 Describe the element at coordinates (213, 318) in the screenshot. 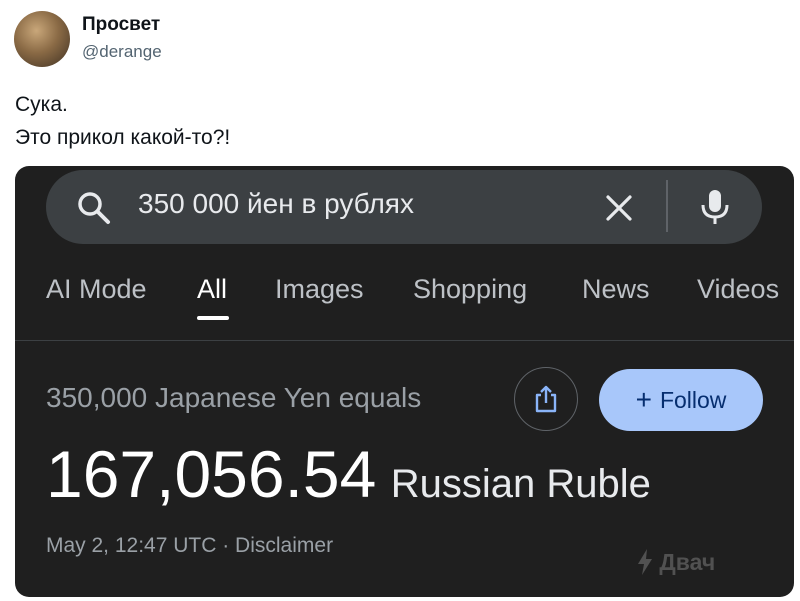

I see `active-tab-indicator` at that location.